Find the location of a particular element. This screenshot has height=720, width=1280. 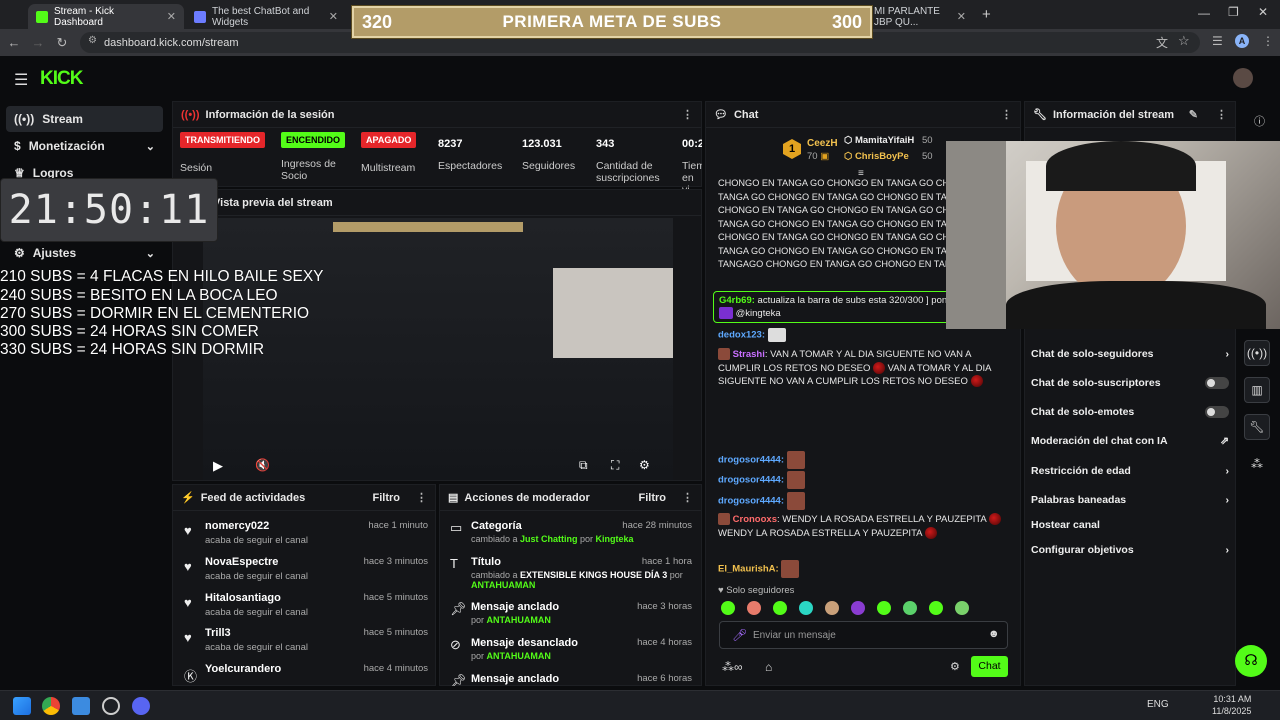

emotes-only-toggle is located at coordinates (1217, 412).